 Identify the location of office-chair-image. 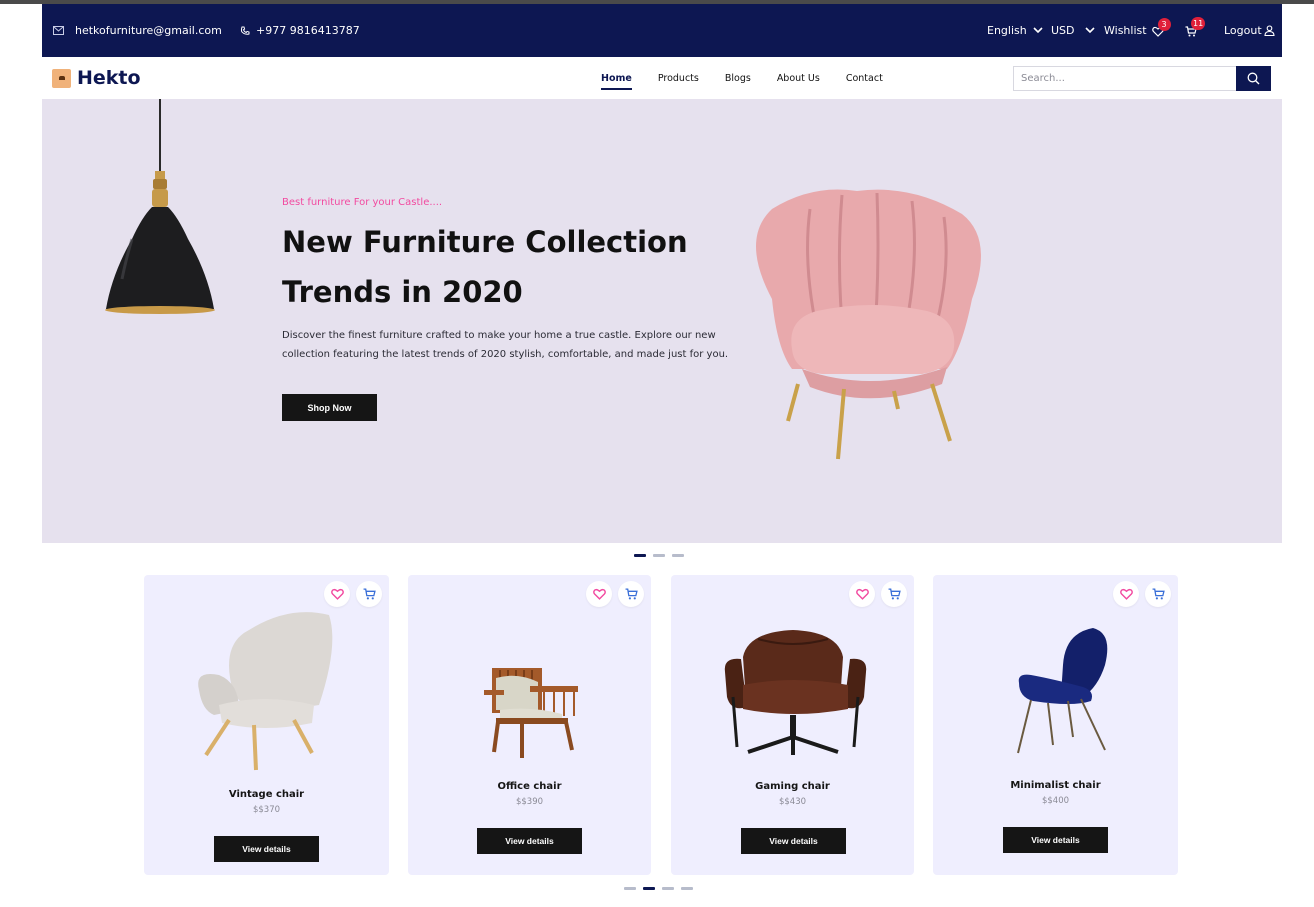
(531, 713).